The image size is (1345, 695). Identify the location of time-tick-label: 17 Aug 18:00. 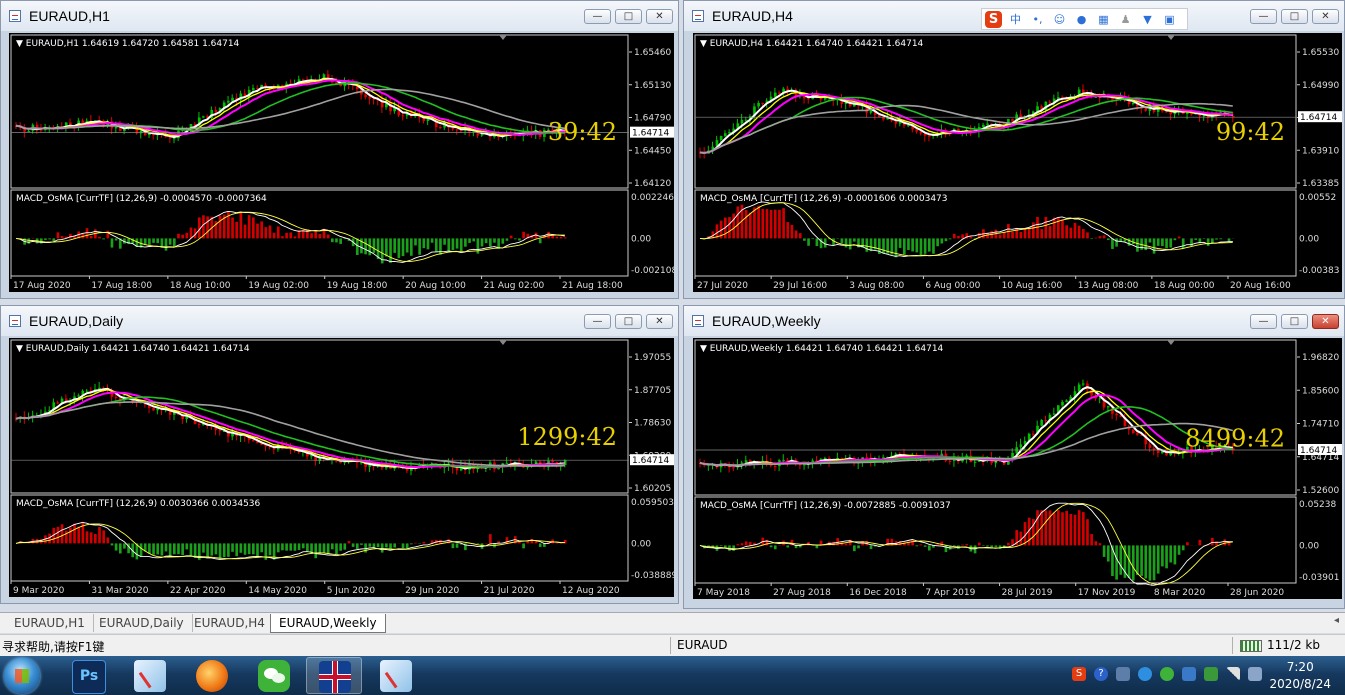
(121, 286).